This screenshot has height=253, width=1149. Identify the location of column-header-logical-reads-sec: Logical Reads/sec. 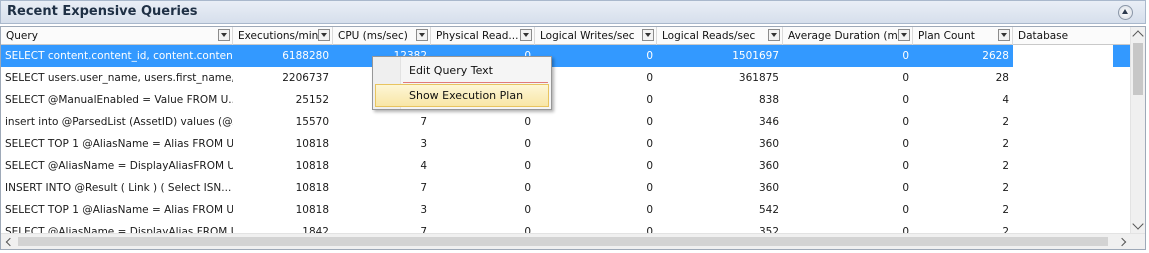
(720, 36).